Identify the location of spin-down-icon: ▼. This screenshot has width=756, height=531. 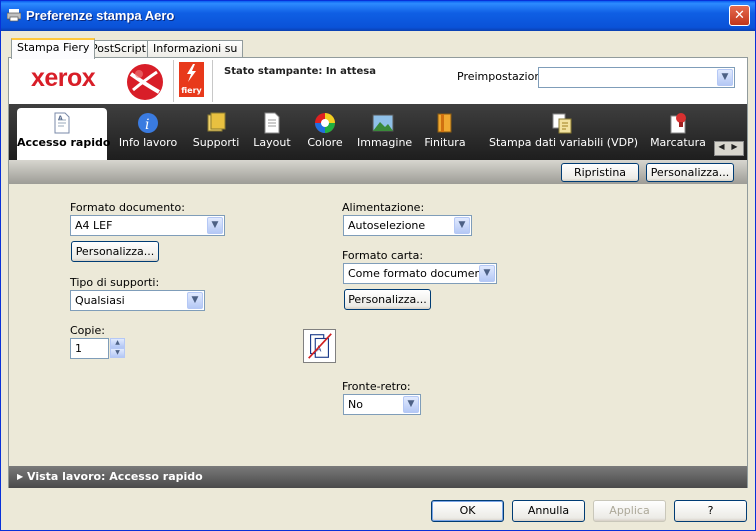
(117, 353).